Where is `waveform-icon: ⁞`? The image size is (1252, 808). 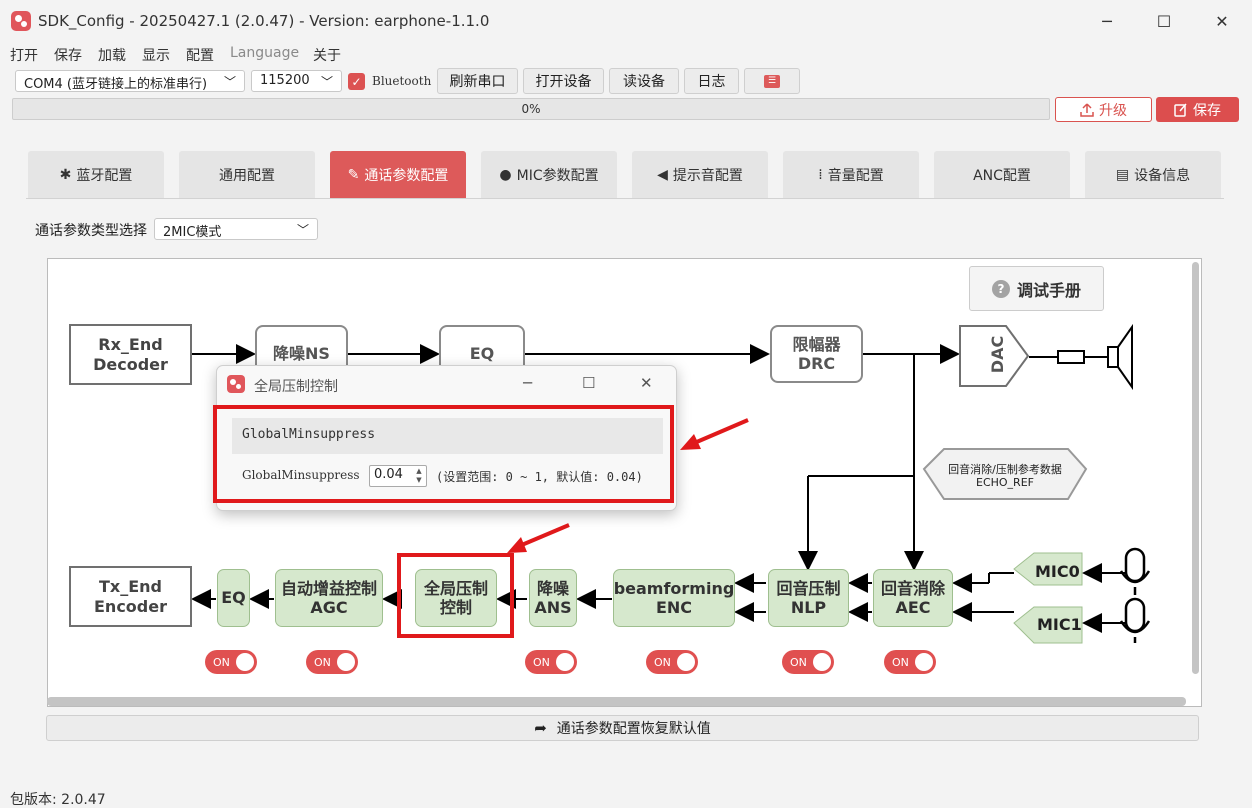
waveform-icon: ⁞ is located at coordinates (820, 175).